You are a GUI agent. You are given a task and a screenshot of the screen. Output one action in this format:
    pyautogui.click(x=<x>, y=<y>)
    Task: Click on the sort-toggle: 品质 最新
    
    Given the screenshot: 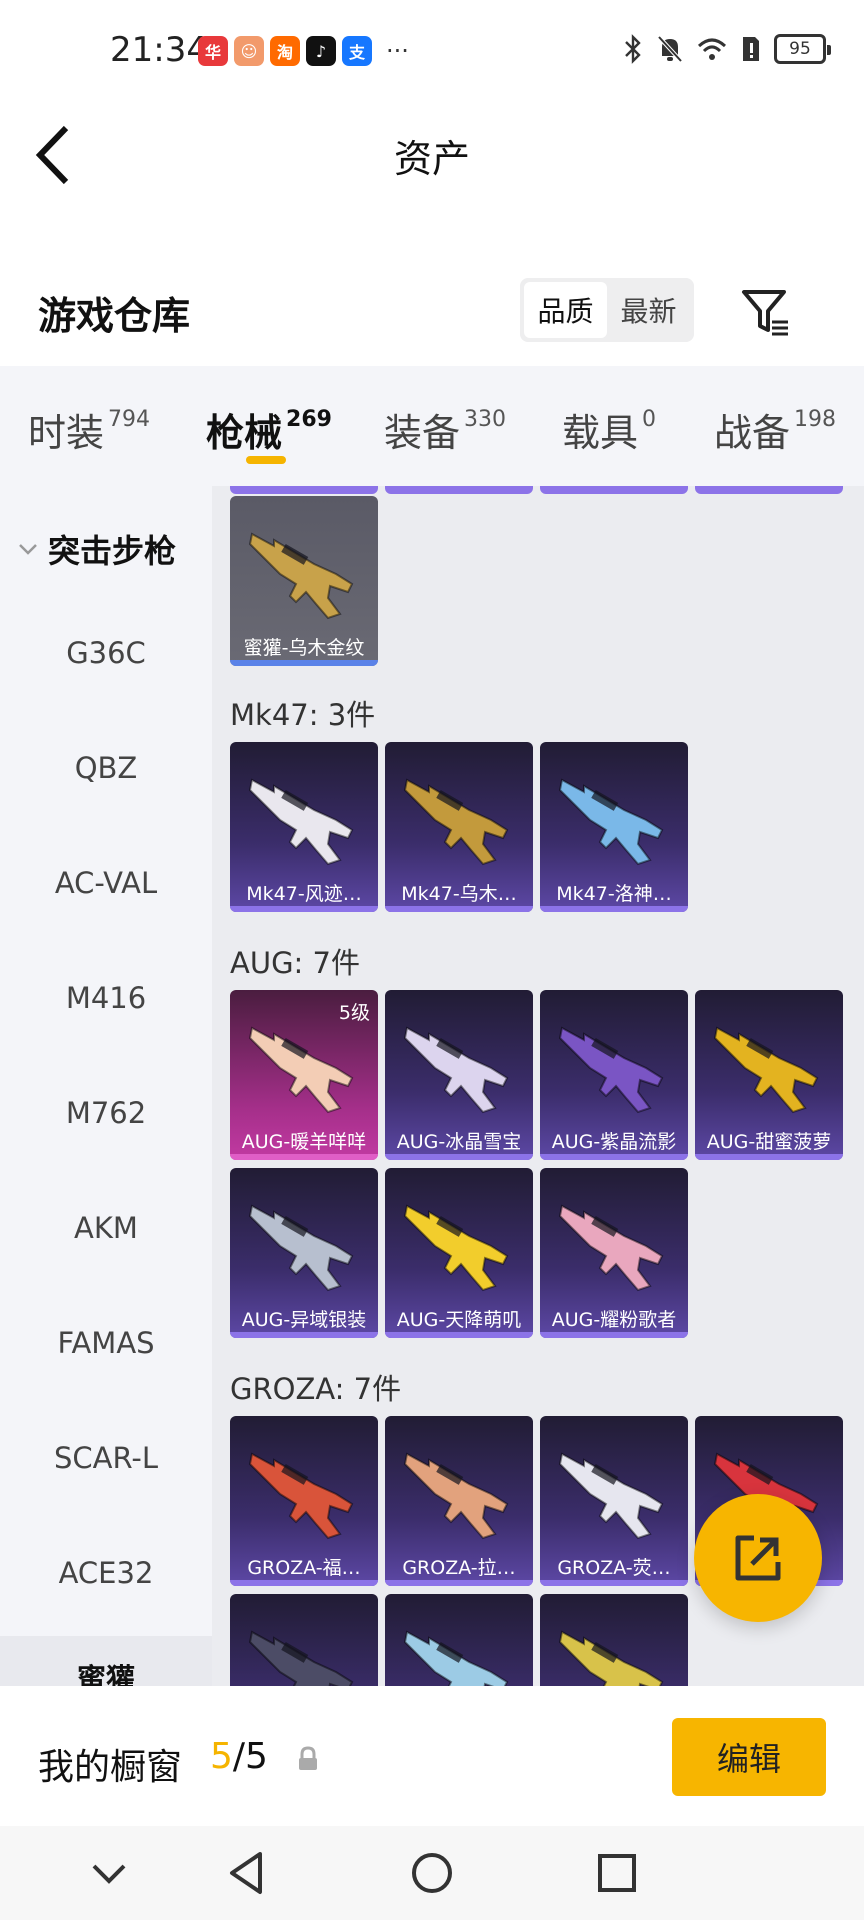 What is the action you would take?
    pyautogui.click(x=607, y=310)
    